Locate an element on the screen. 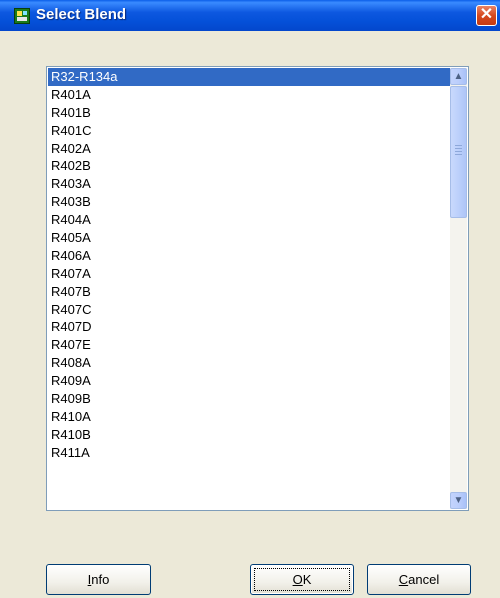 This screenshot has height=598, width=500. info-button-label: Info is located at coordinates (98, 579).